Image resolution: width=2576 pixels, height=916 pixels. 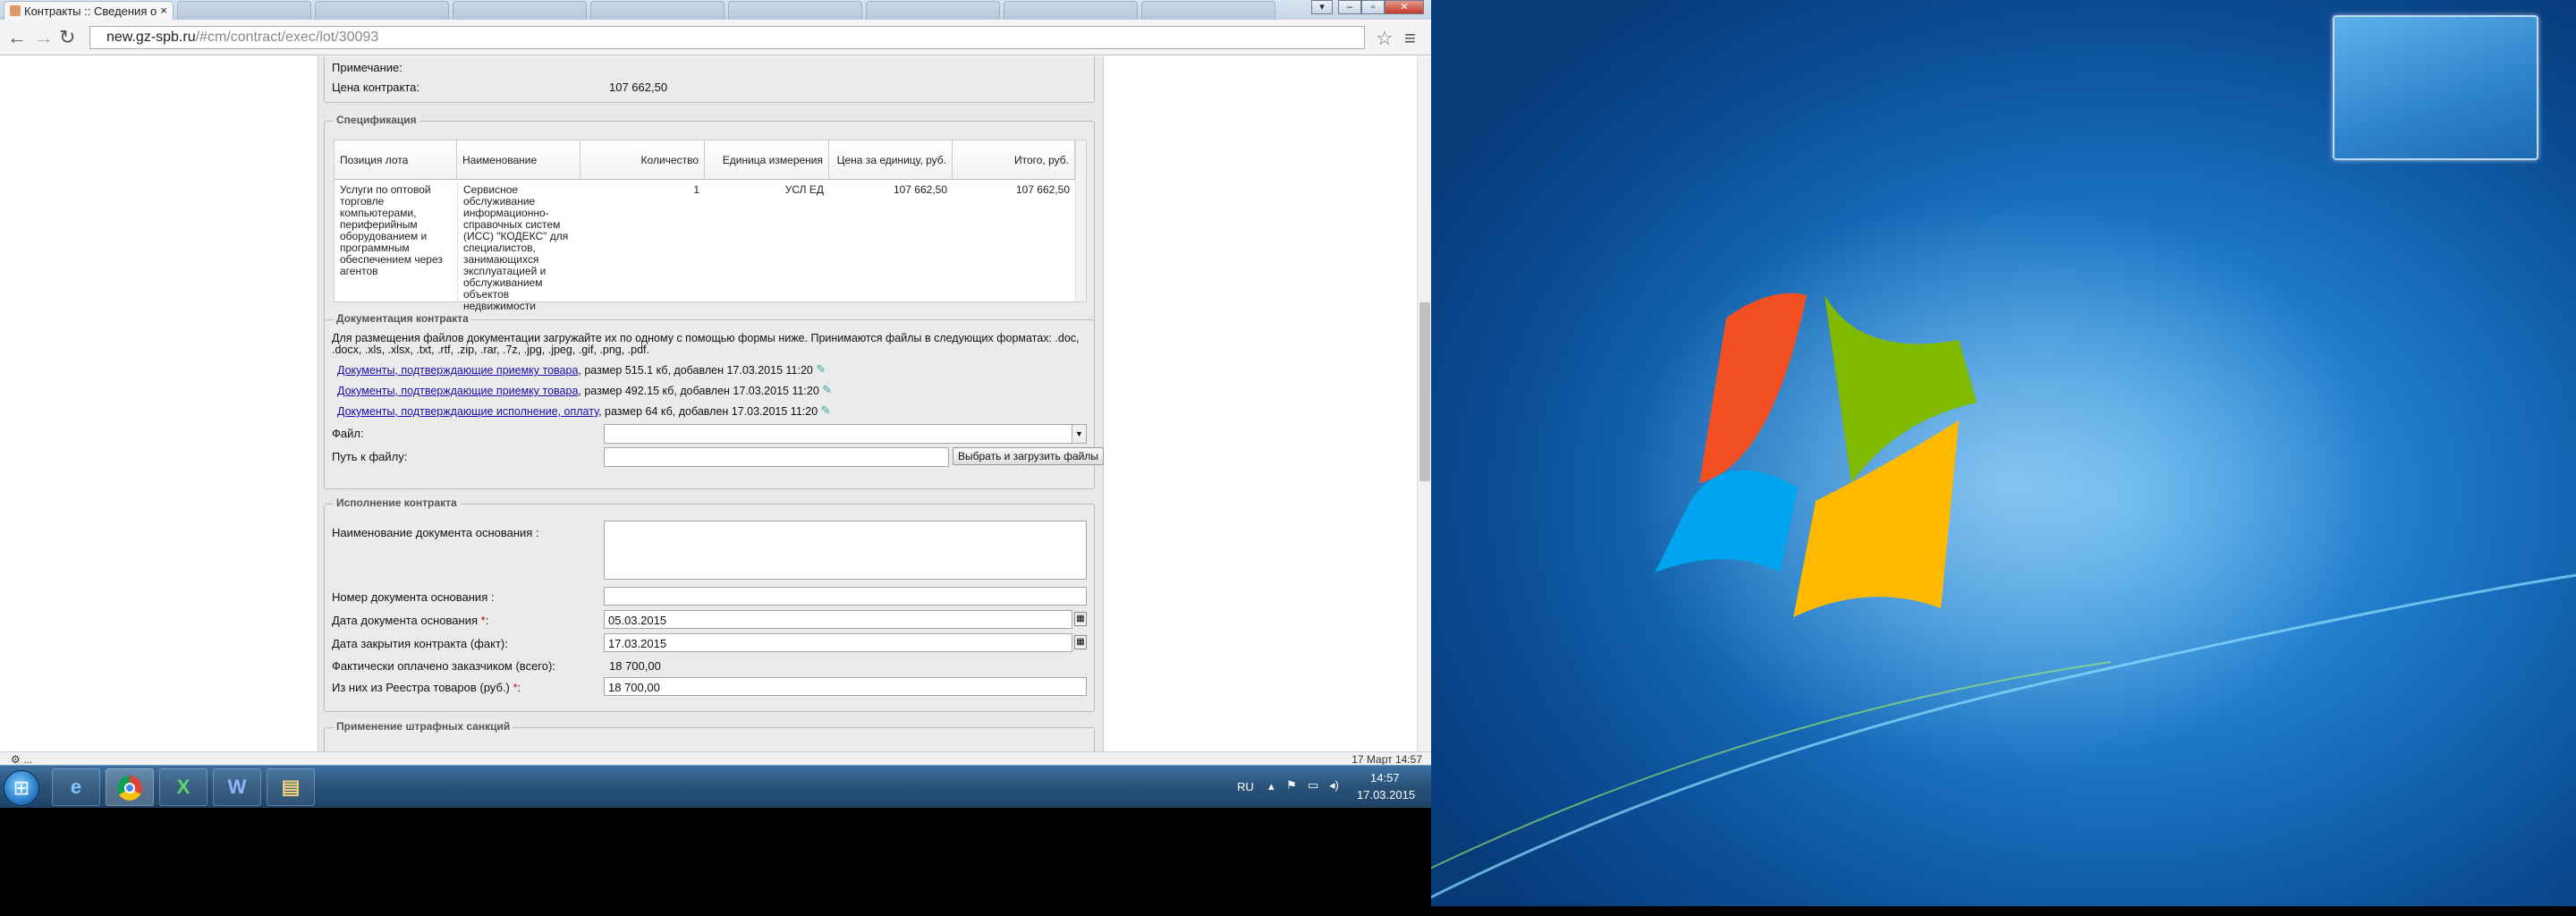 I want to click on col-header-unit: Единица измерения, so click(x=767, y=160).